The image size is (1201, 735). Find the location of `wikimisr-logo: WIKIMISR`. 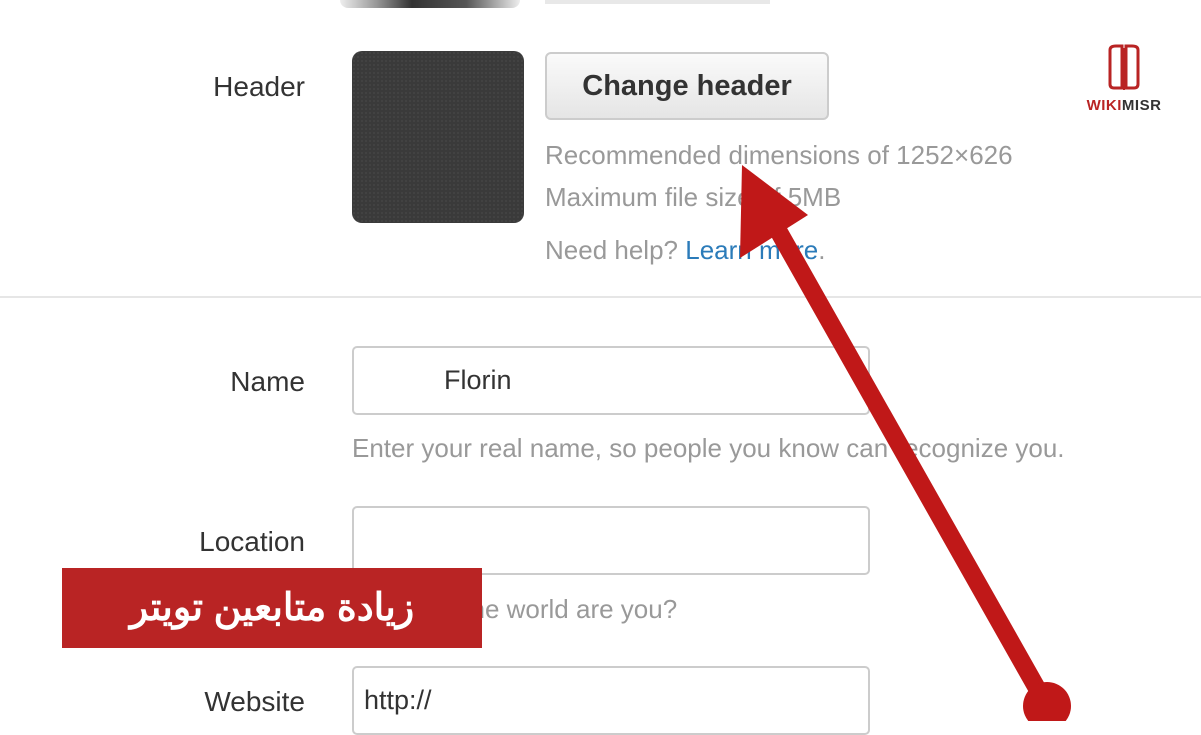

wikimisr-logo: WIKIMISR is located at coordinates (1124, 84).